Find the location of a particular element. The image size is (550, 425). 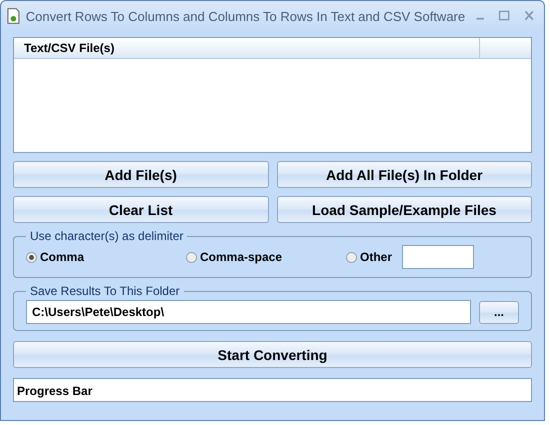

group-title: Save Results To This Folder is located at coordinates (105, 291).